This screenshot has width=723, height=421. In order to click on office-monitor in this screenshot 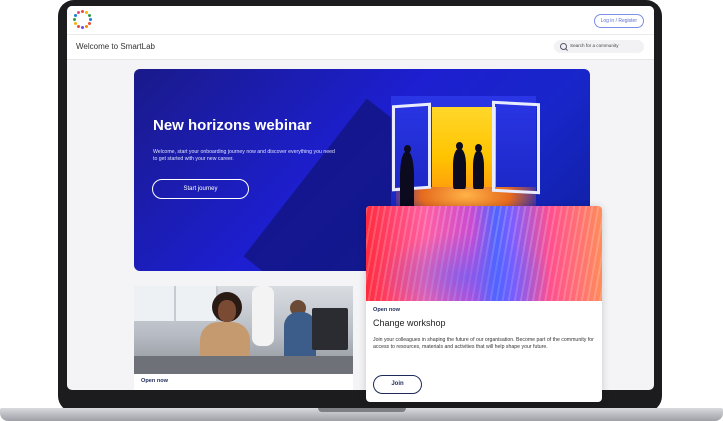, I will do `click(330, 329)`.